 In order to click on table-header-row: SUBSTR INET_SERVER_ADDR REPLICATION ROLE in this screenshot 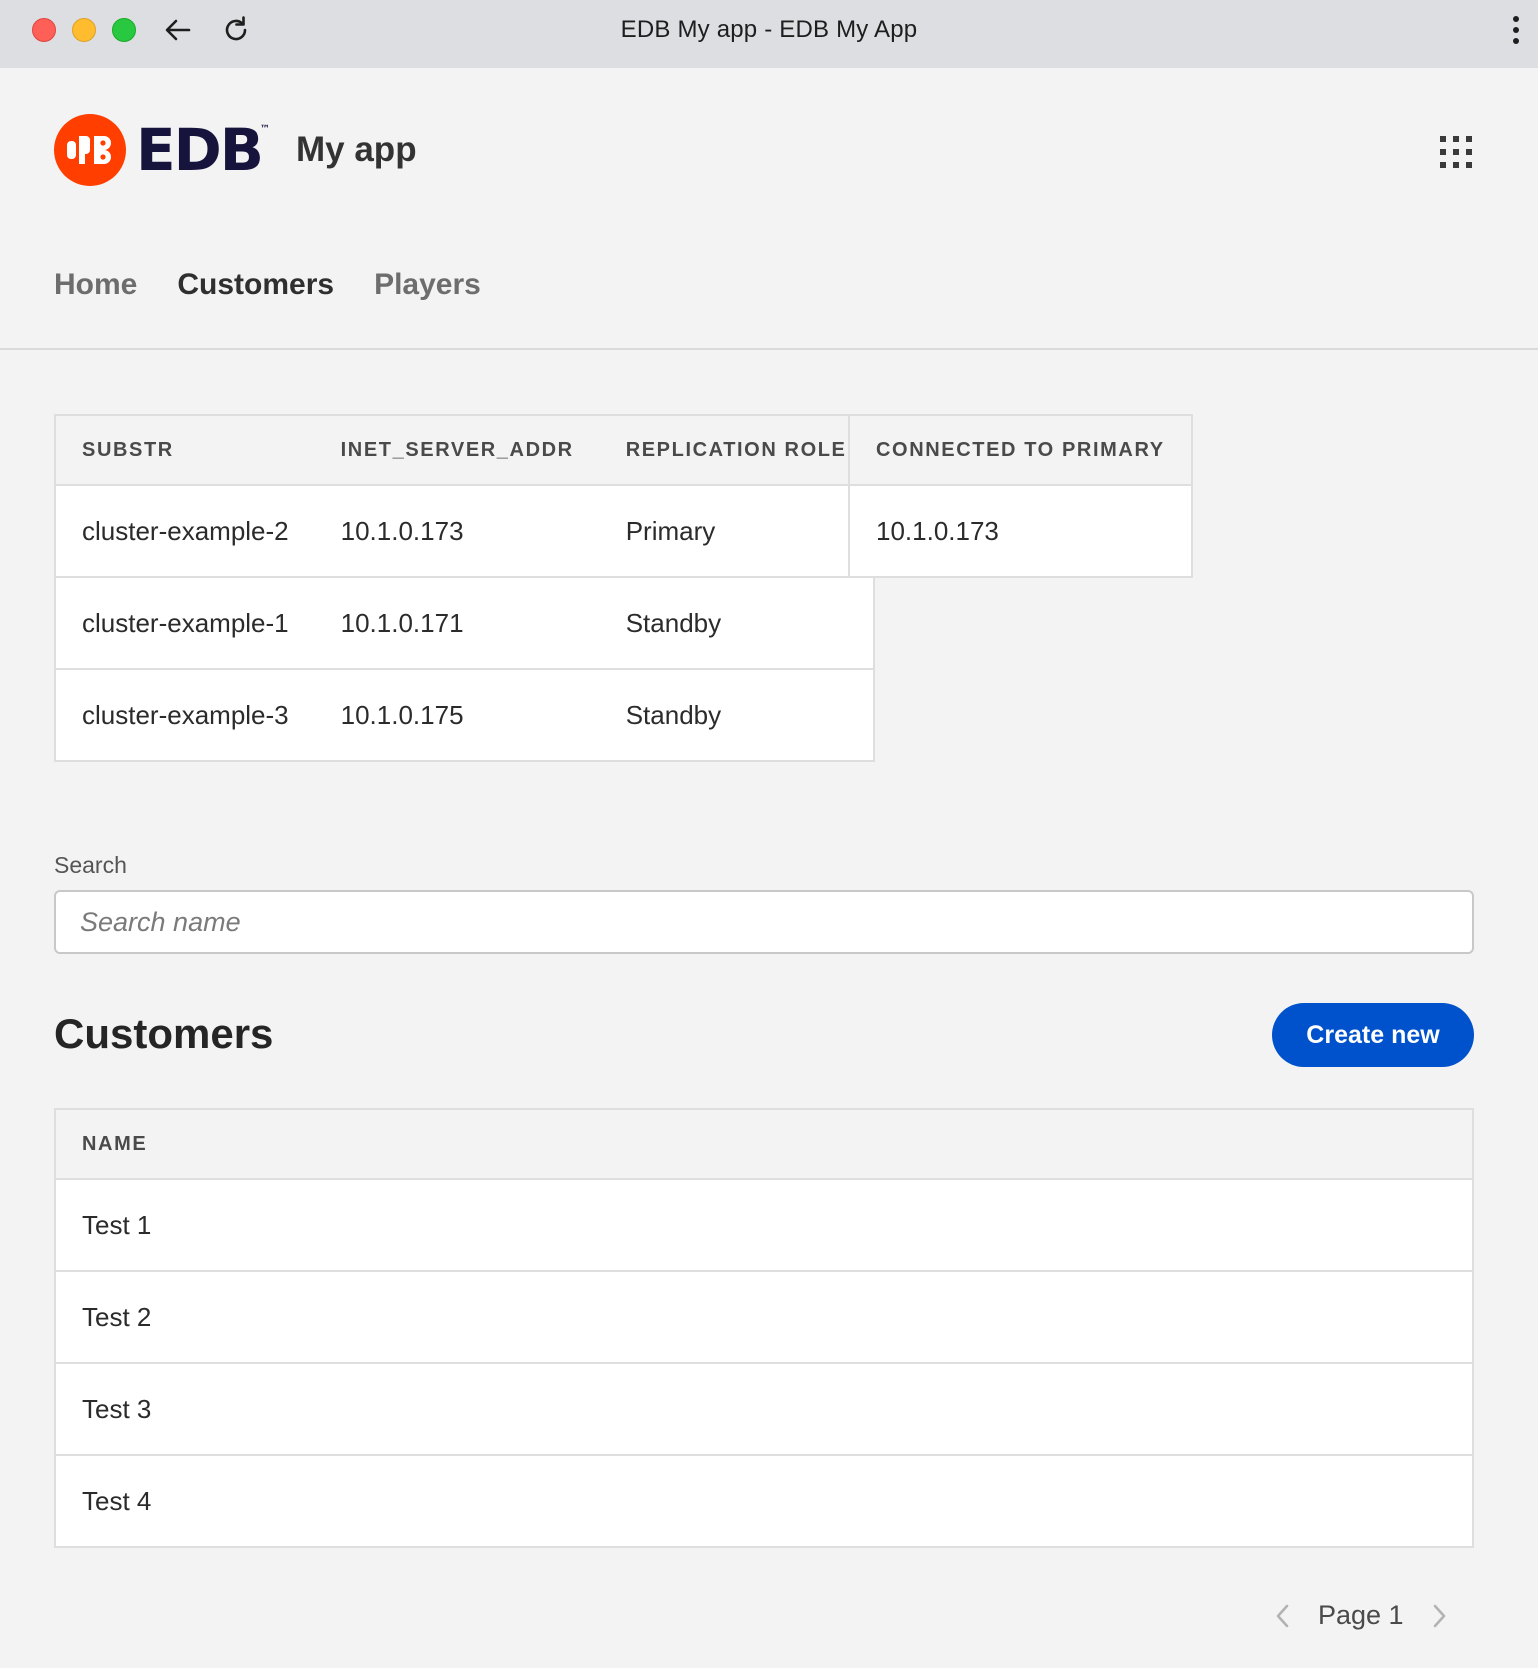, I will do `click(464, 450)`.